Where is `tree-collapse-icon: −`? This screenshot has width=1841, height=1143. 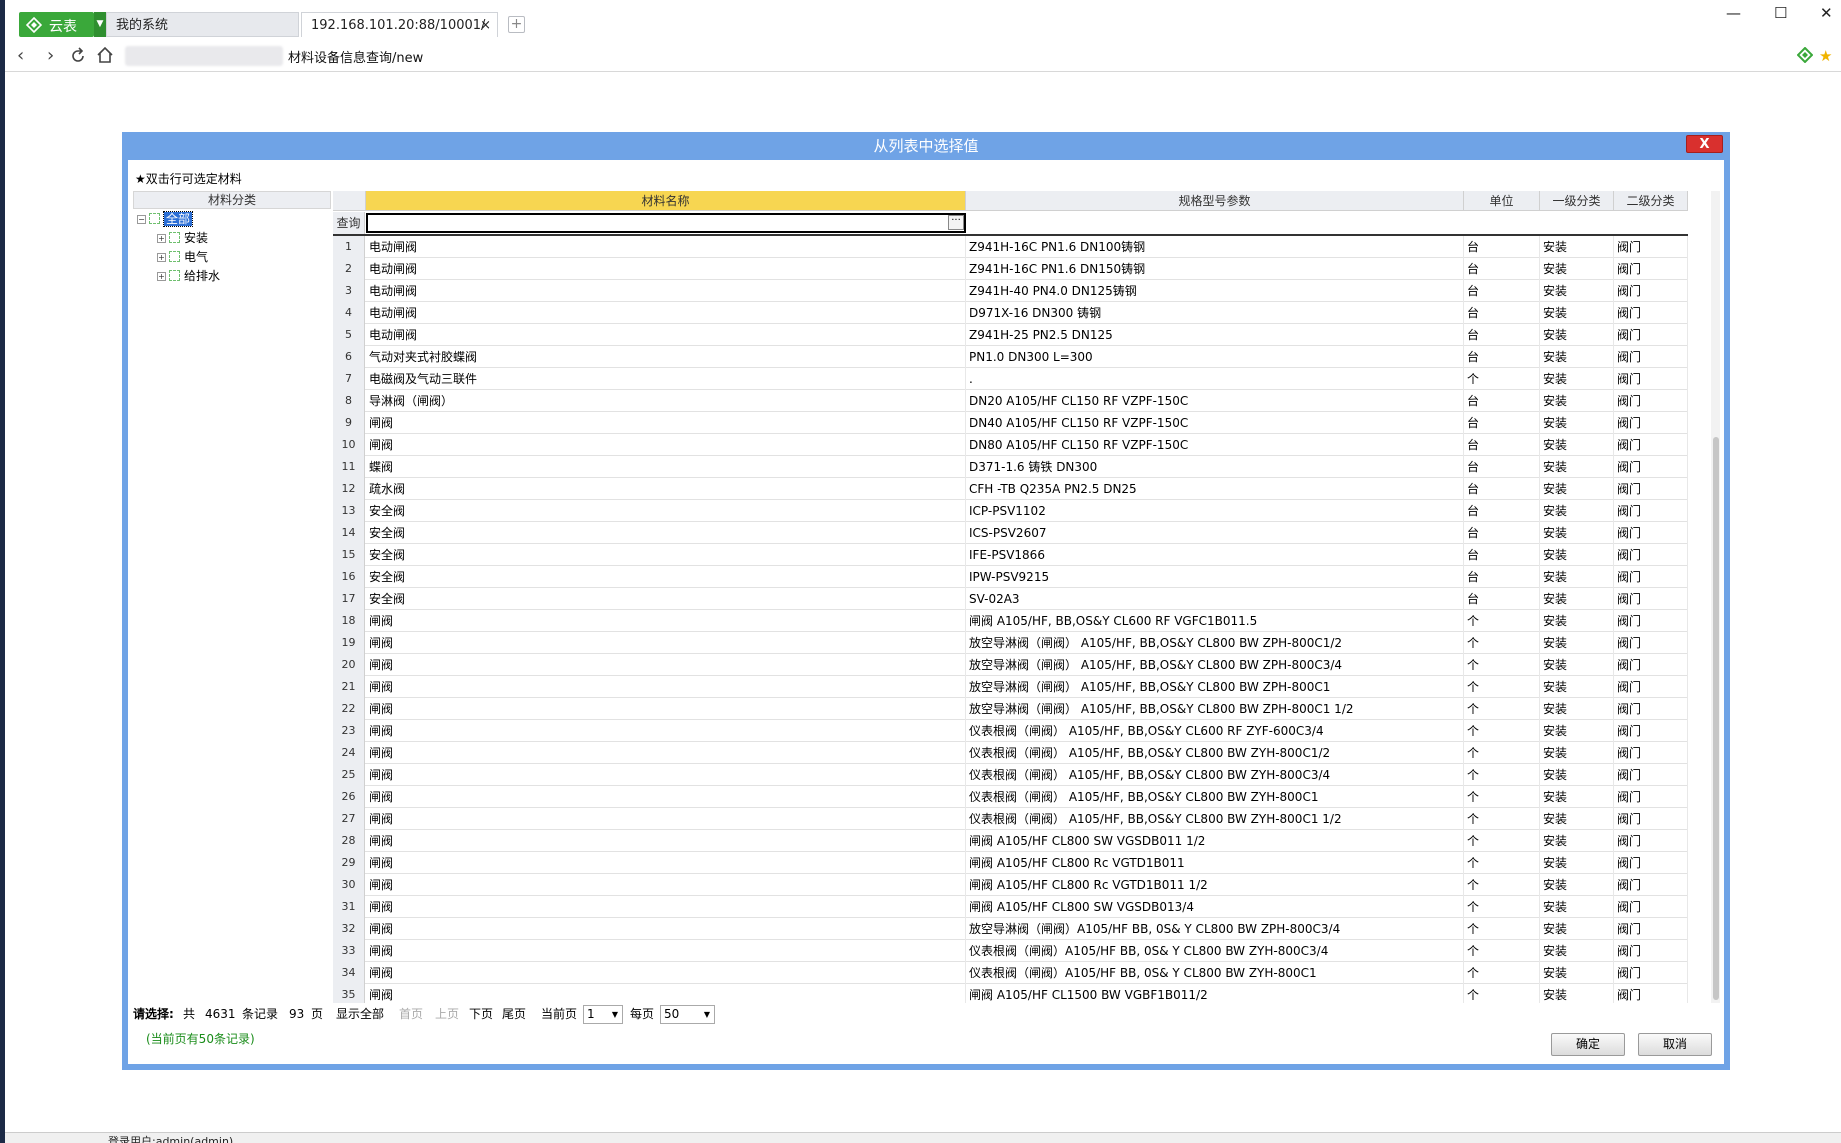
tree-collapse-icon: − is located at coordinates (141, 219).